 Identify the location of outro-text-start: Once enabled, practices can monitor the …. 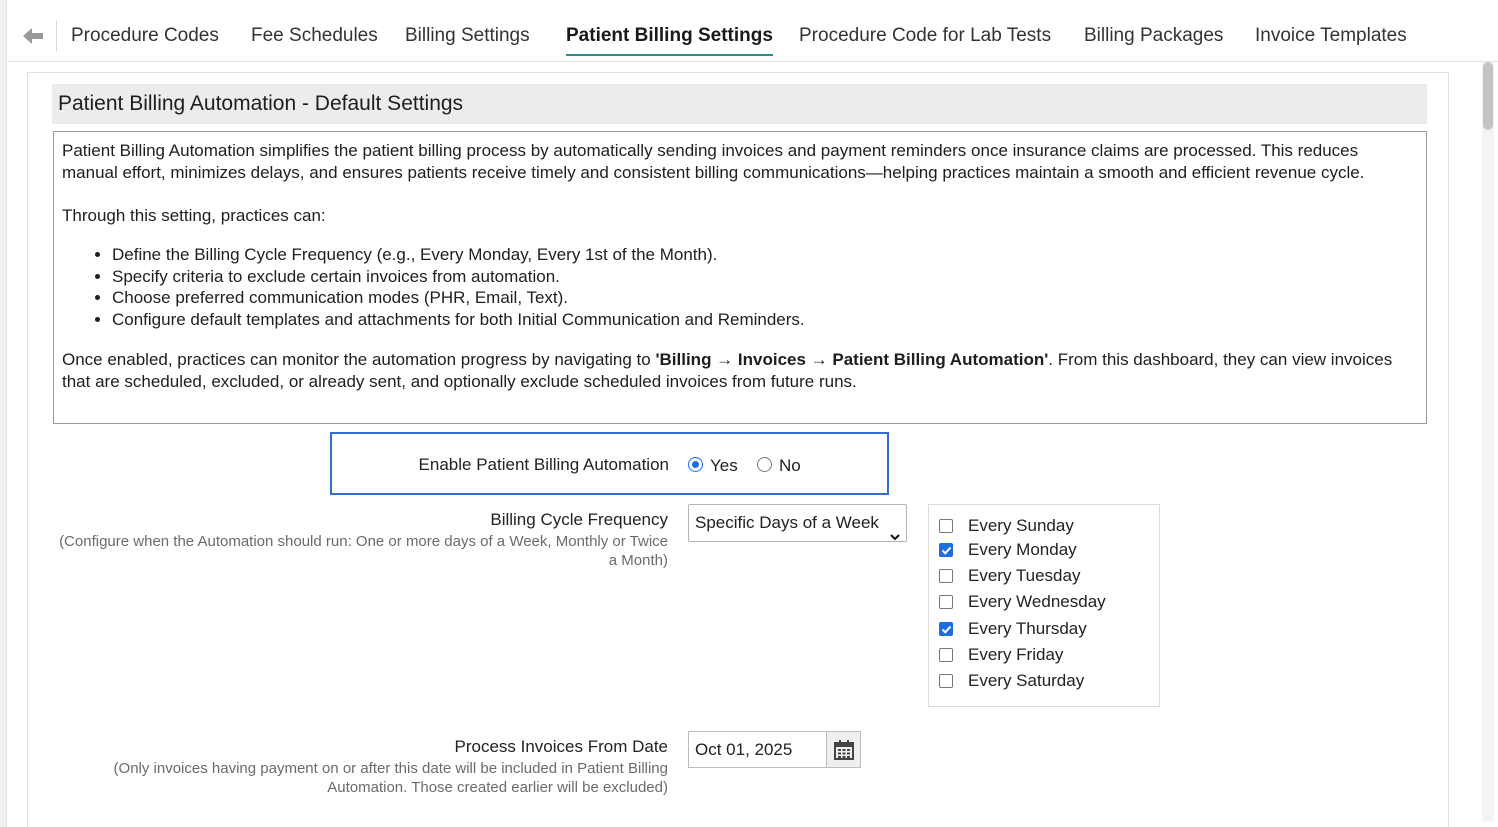
(359, 359).